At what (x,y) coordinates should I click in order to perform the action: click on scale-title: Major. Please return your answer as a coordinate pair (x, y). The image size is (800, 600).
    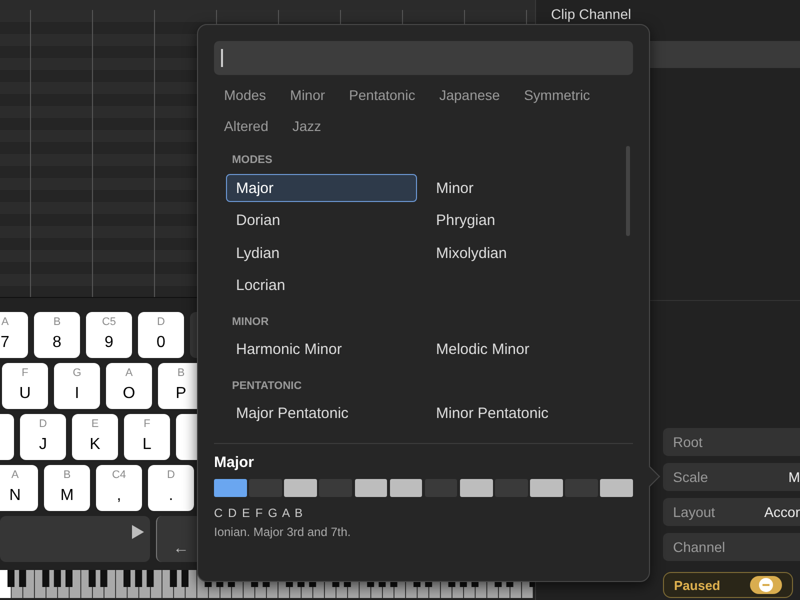
    Looking at the image, I should click on (235, 463).